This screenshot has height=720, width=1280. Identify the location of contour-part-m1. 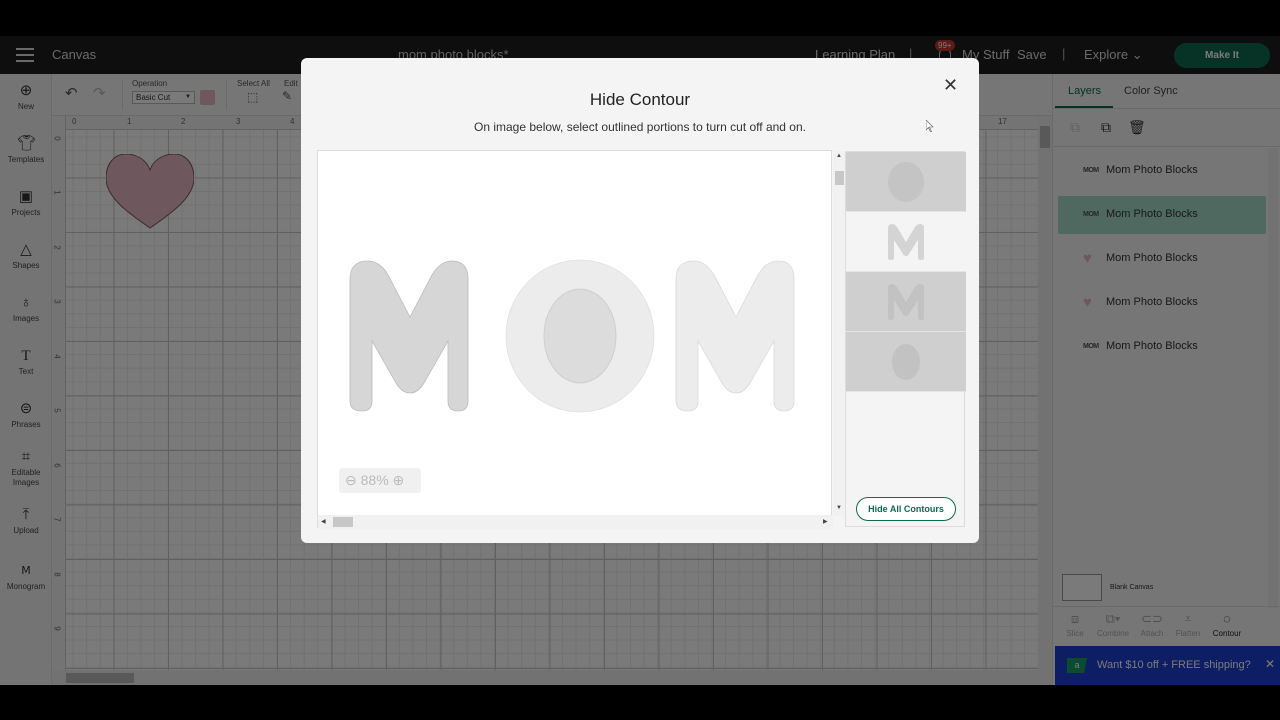
(409, 336).